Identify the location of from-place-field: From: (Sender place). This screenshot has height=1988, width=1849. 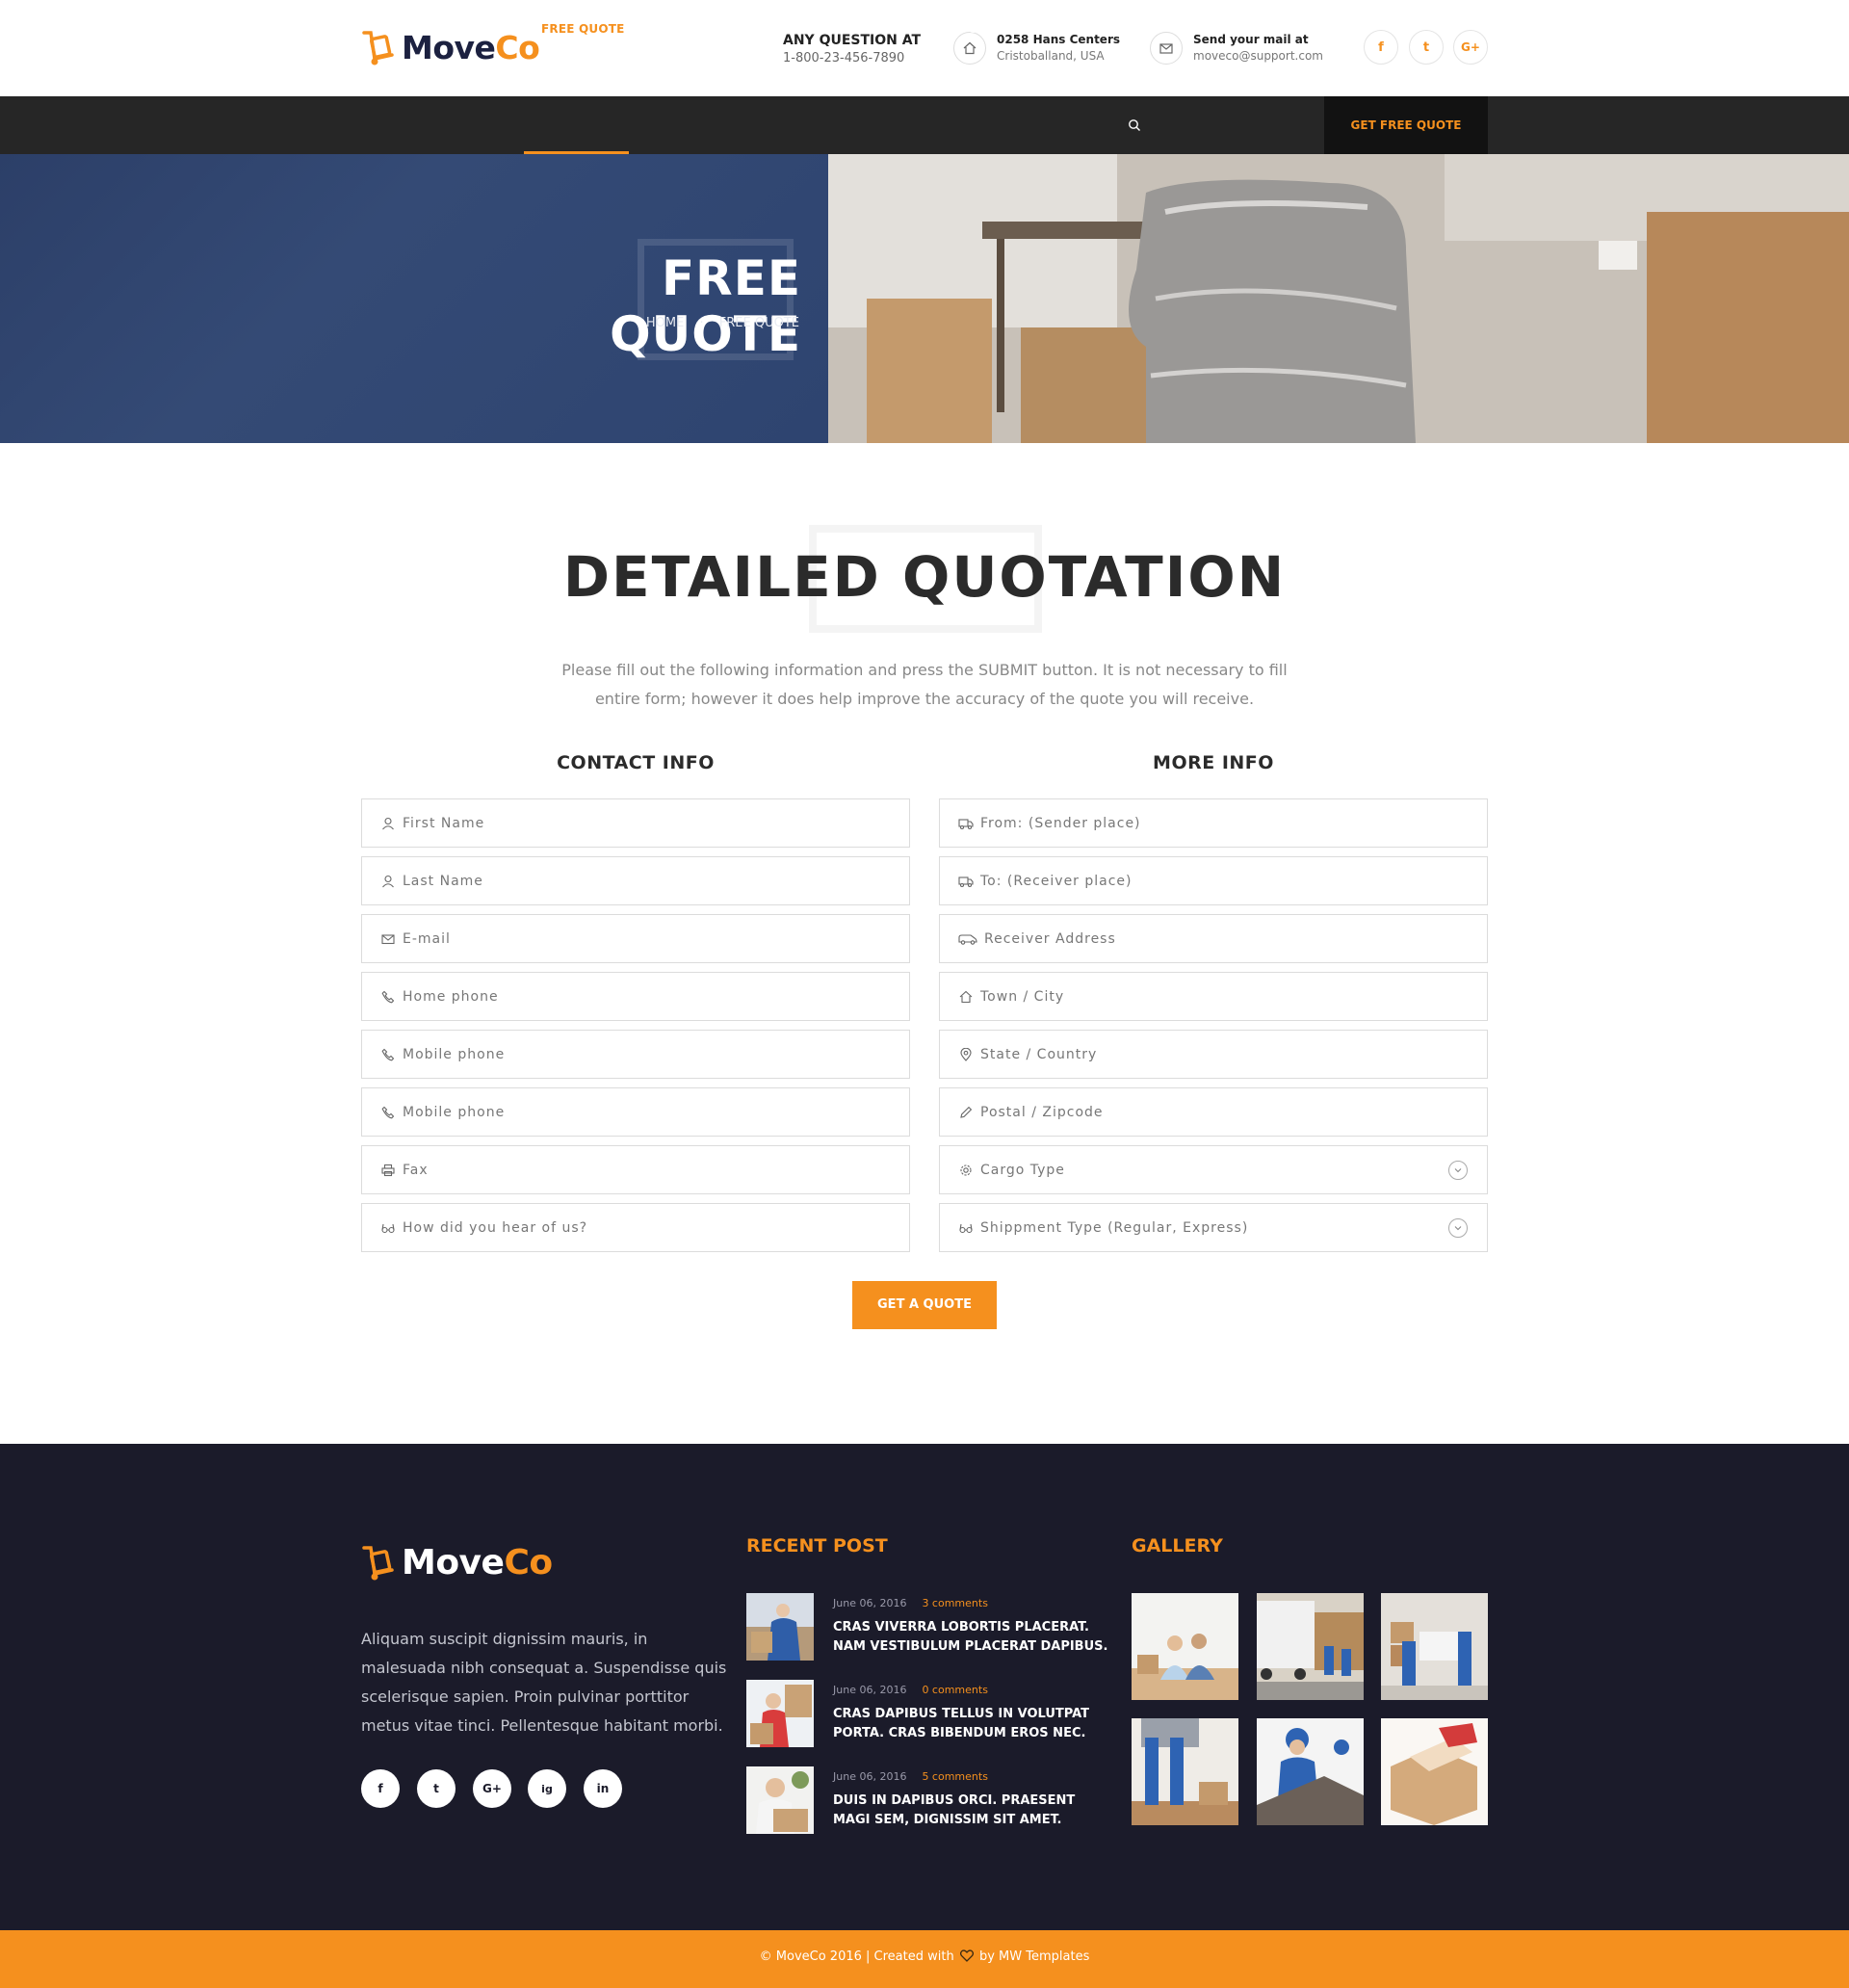
(1213, 823).